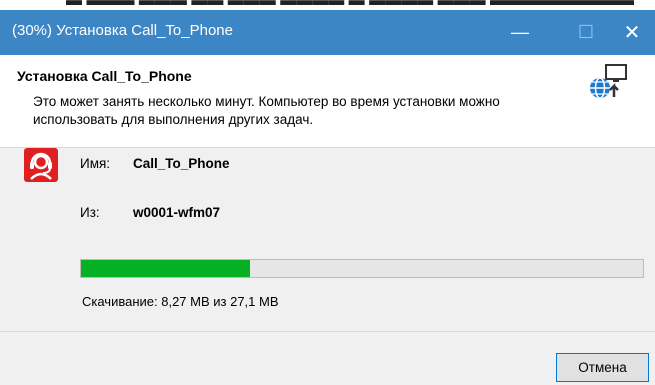 This screenshot has height=385, width=655. Describe the element at coordinates (327, 331) in the screenshot. I see `footer-divider` at that location.